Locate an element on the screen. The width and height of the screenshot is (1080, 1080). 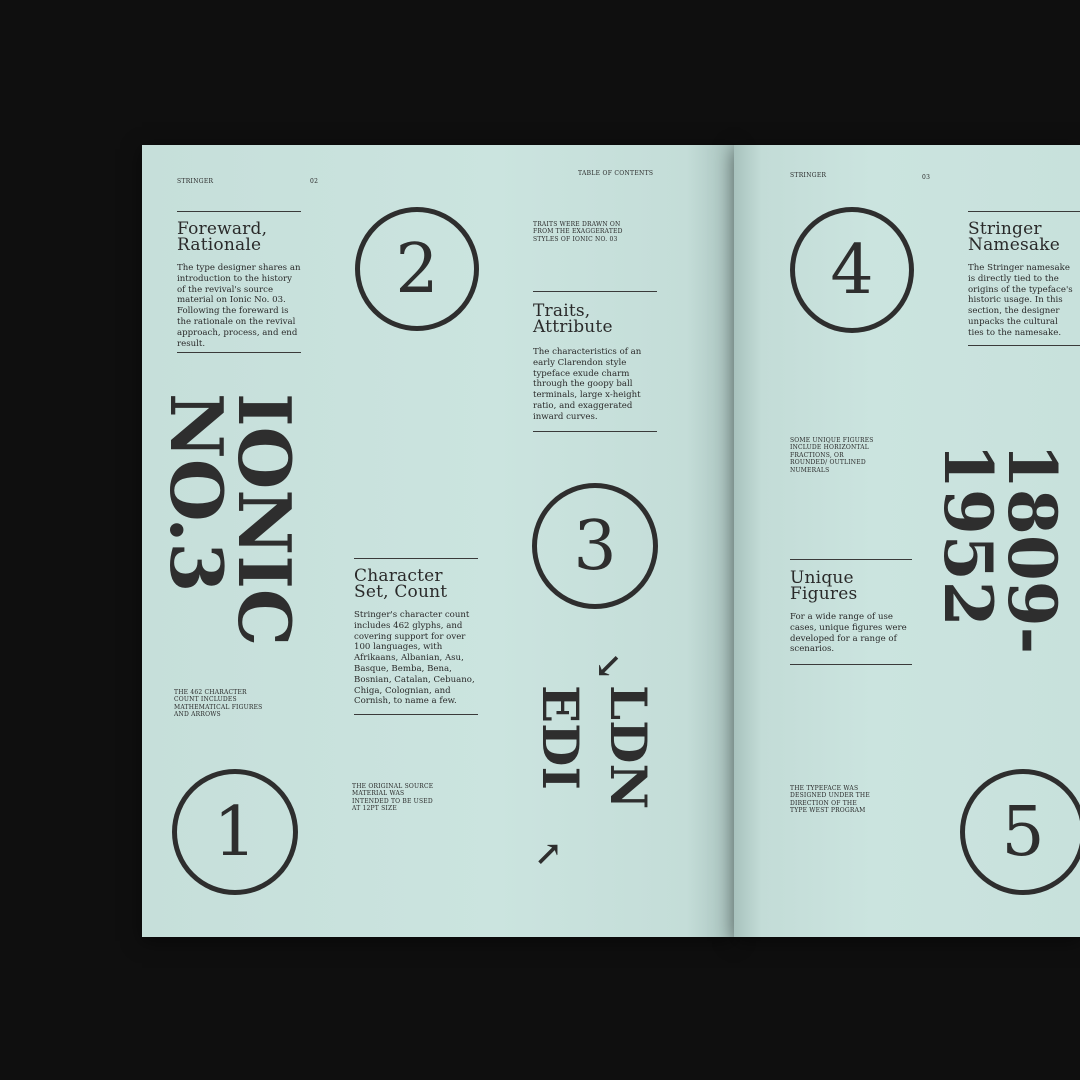
section-title-character: Character Set, Count is located at coordinates (401, 584).